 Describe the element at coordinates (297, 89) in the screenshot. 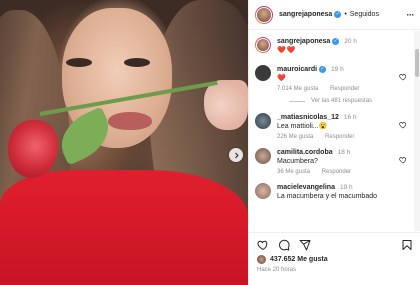

I see `comment-likes: 7.014 Me gusta` at that location.